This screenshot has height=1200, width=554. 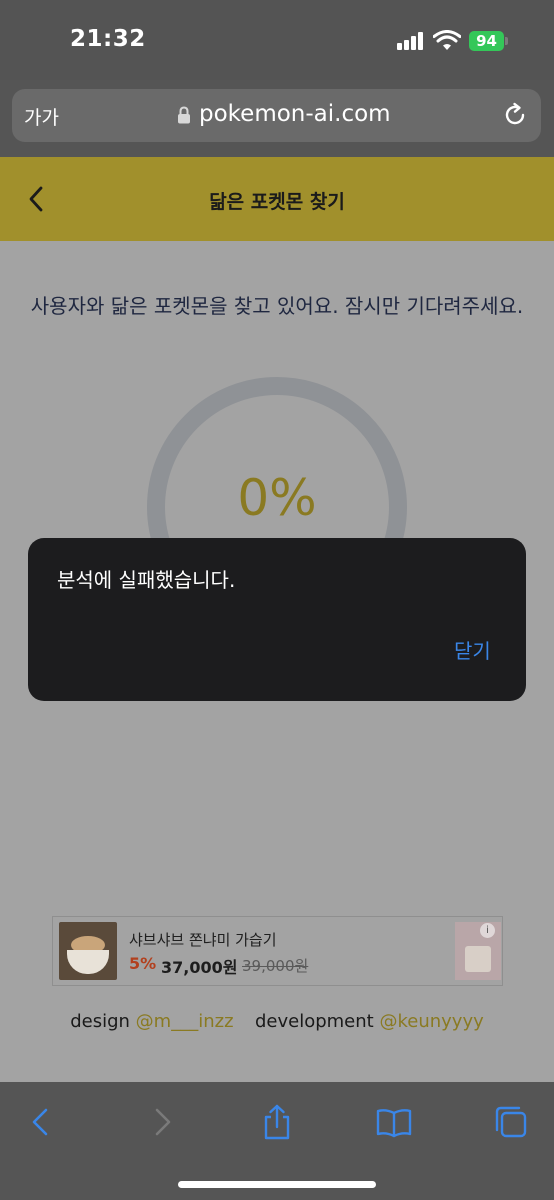 I want to click on alert-message: 분석에 실패했습니다., so click(x=146, y=580).